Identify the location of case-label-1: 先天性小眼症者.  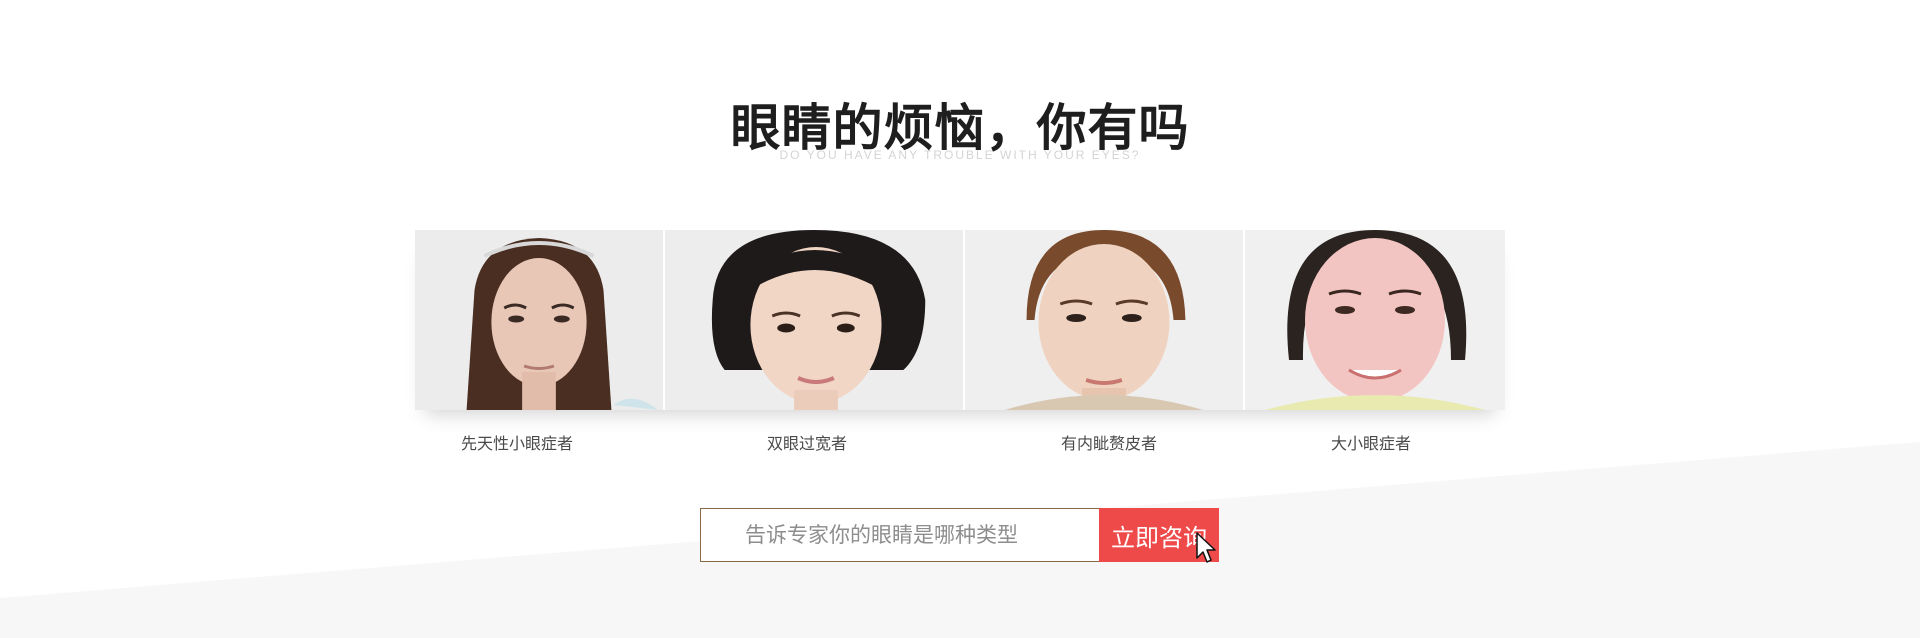
(516, 443).